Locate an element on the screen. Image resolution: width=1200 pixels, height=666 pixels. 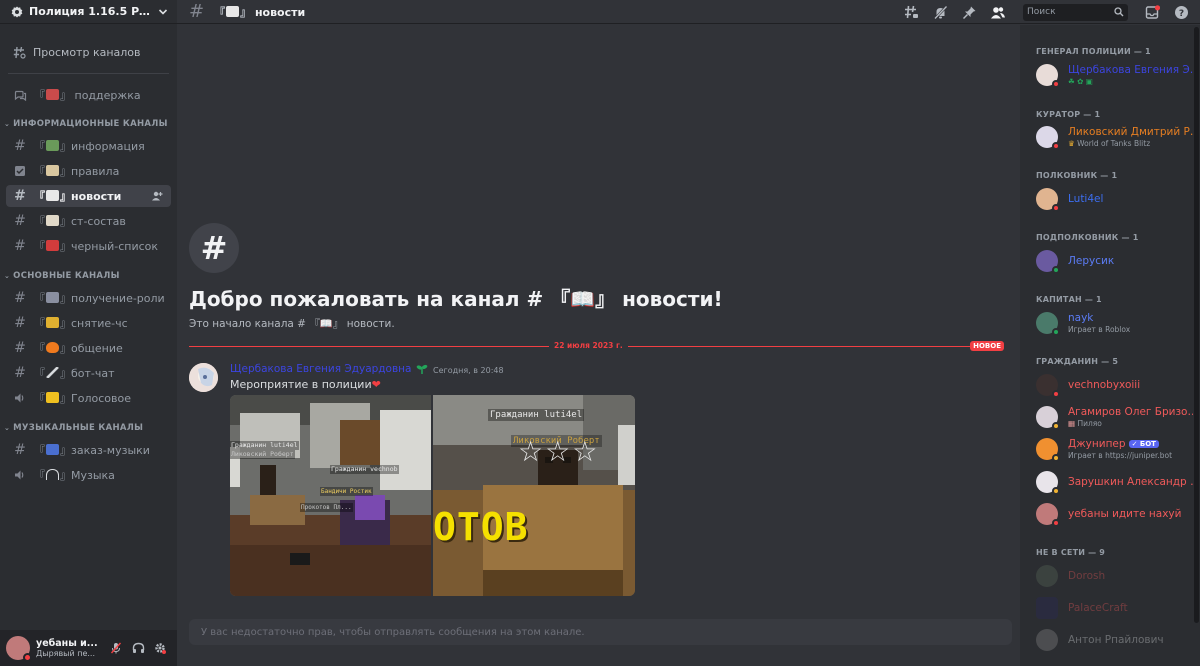
member-activity: ☘ ✿ ▣ is located at coordinates (1132, 81).